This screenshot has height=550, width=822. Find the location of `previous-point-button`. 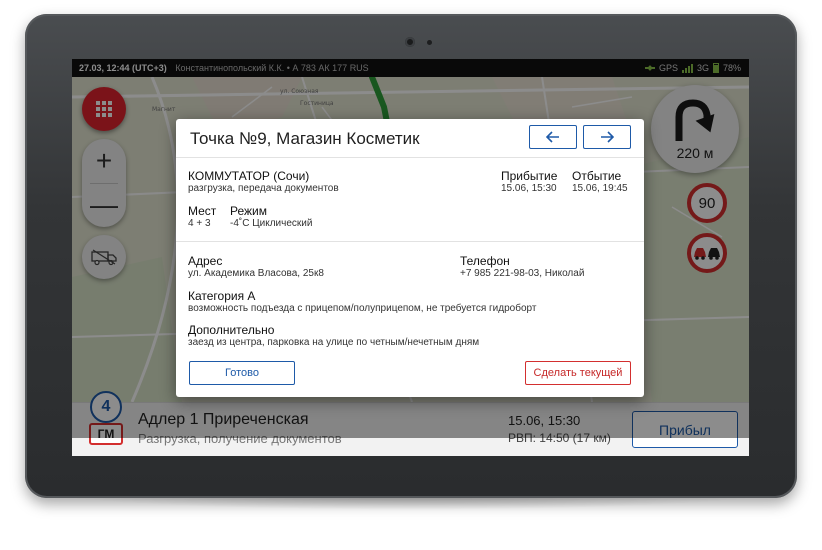

previous-point-button is located at coordinates (553, 137).